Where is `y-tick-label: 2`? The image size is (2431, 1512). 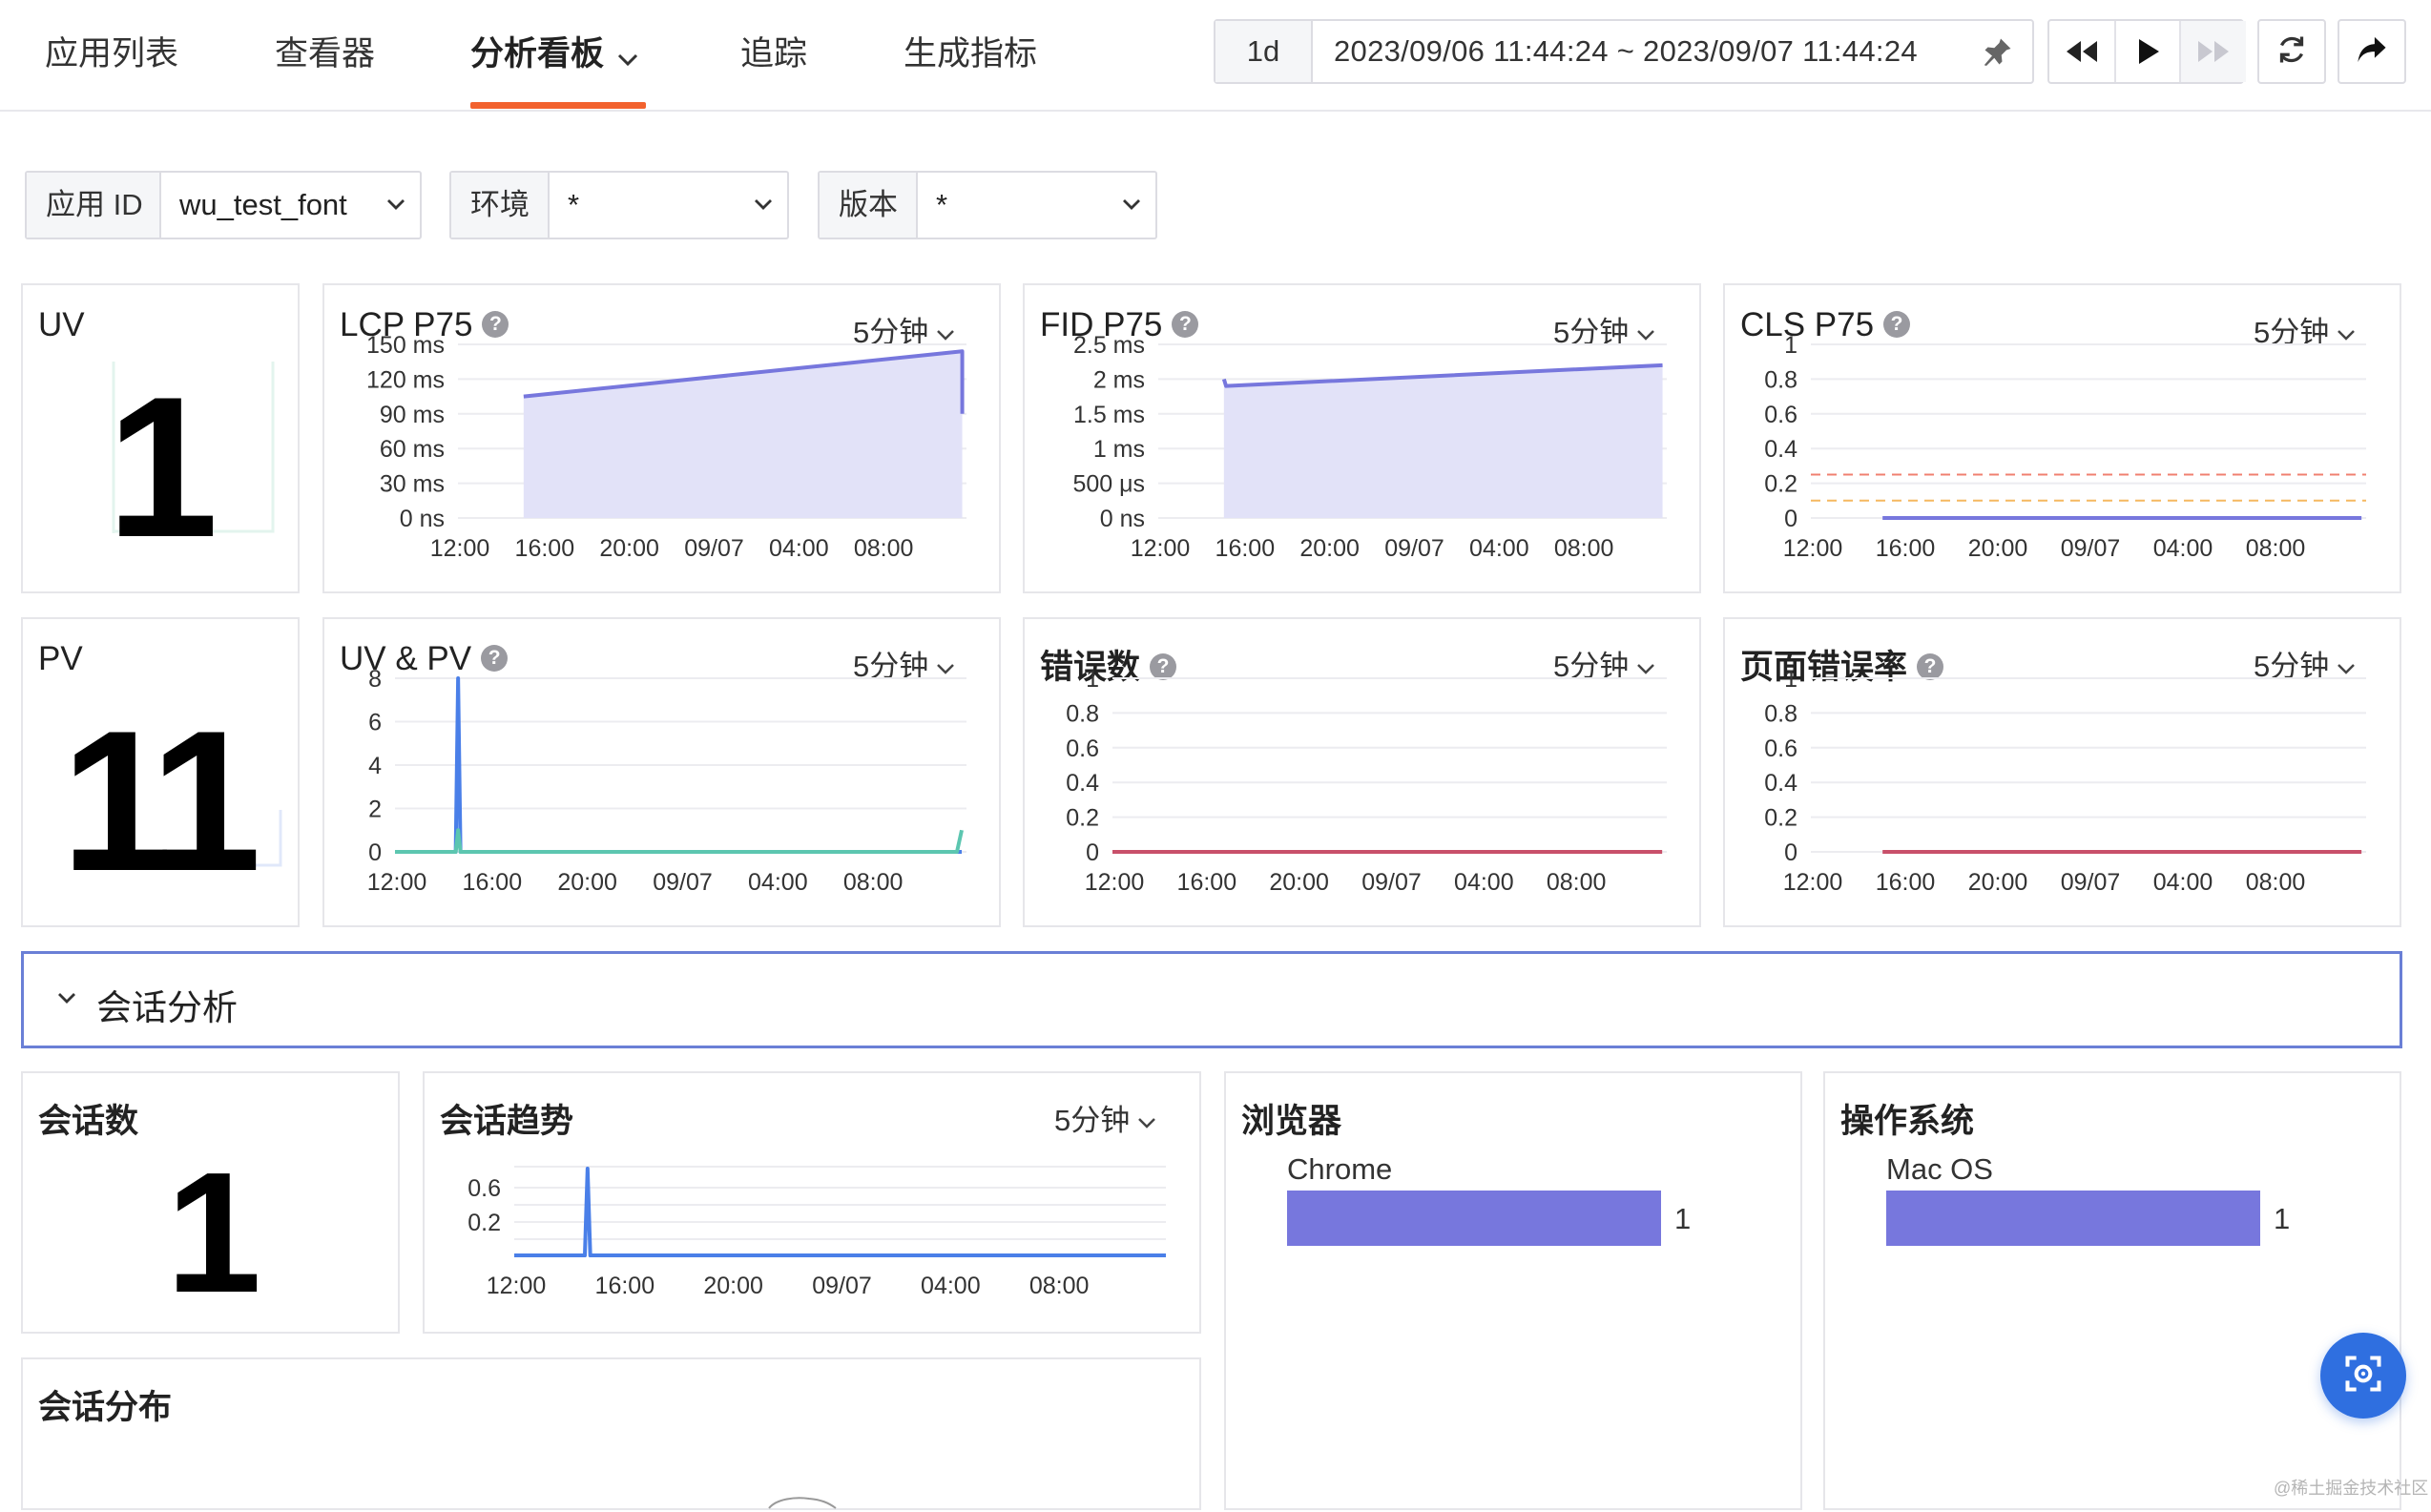
y-tick-label: 2 is located at coordinates (375, 810).